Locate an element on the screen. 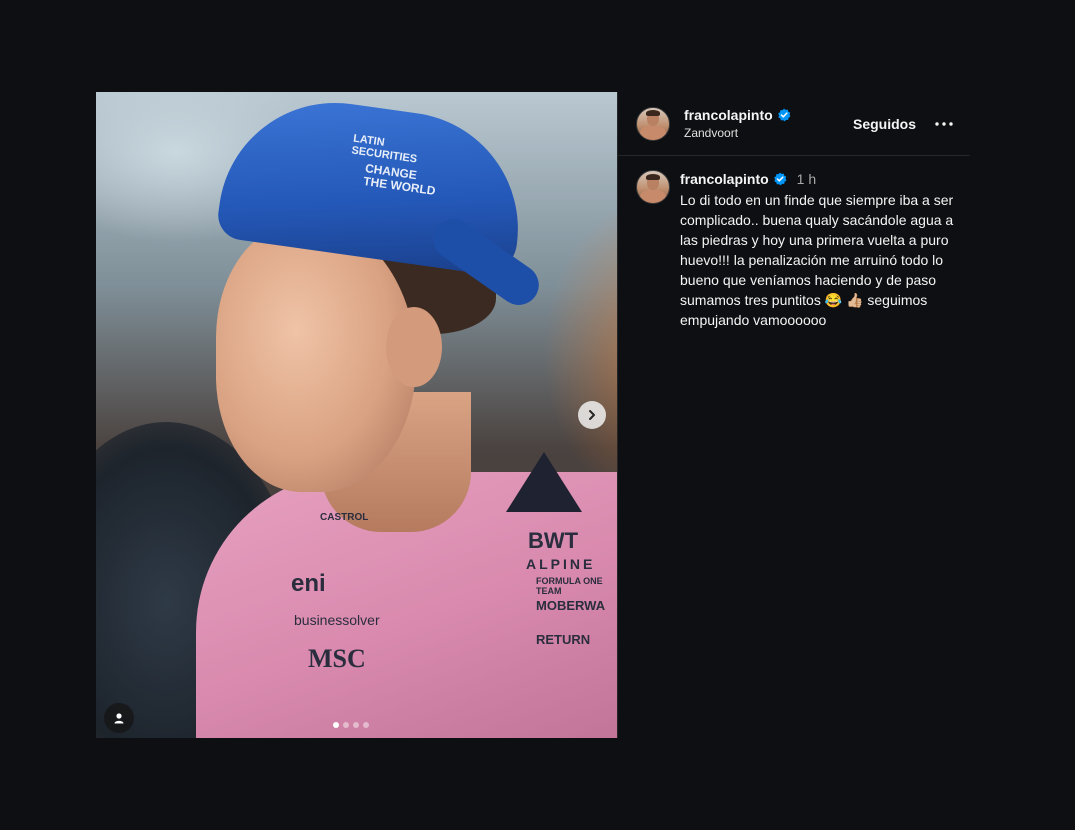 This screenshot has height=830, width=1075. post-location: Zandvoort is located at coordinates (768, 133).